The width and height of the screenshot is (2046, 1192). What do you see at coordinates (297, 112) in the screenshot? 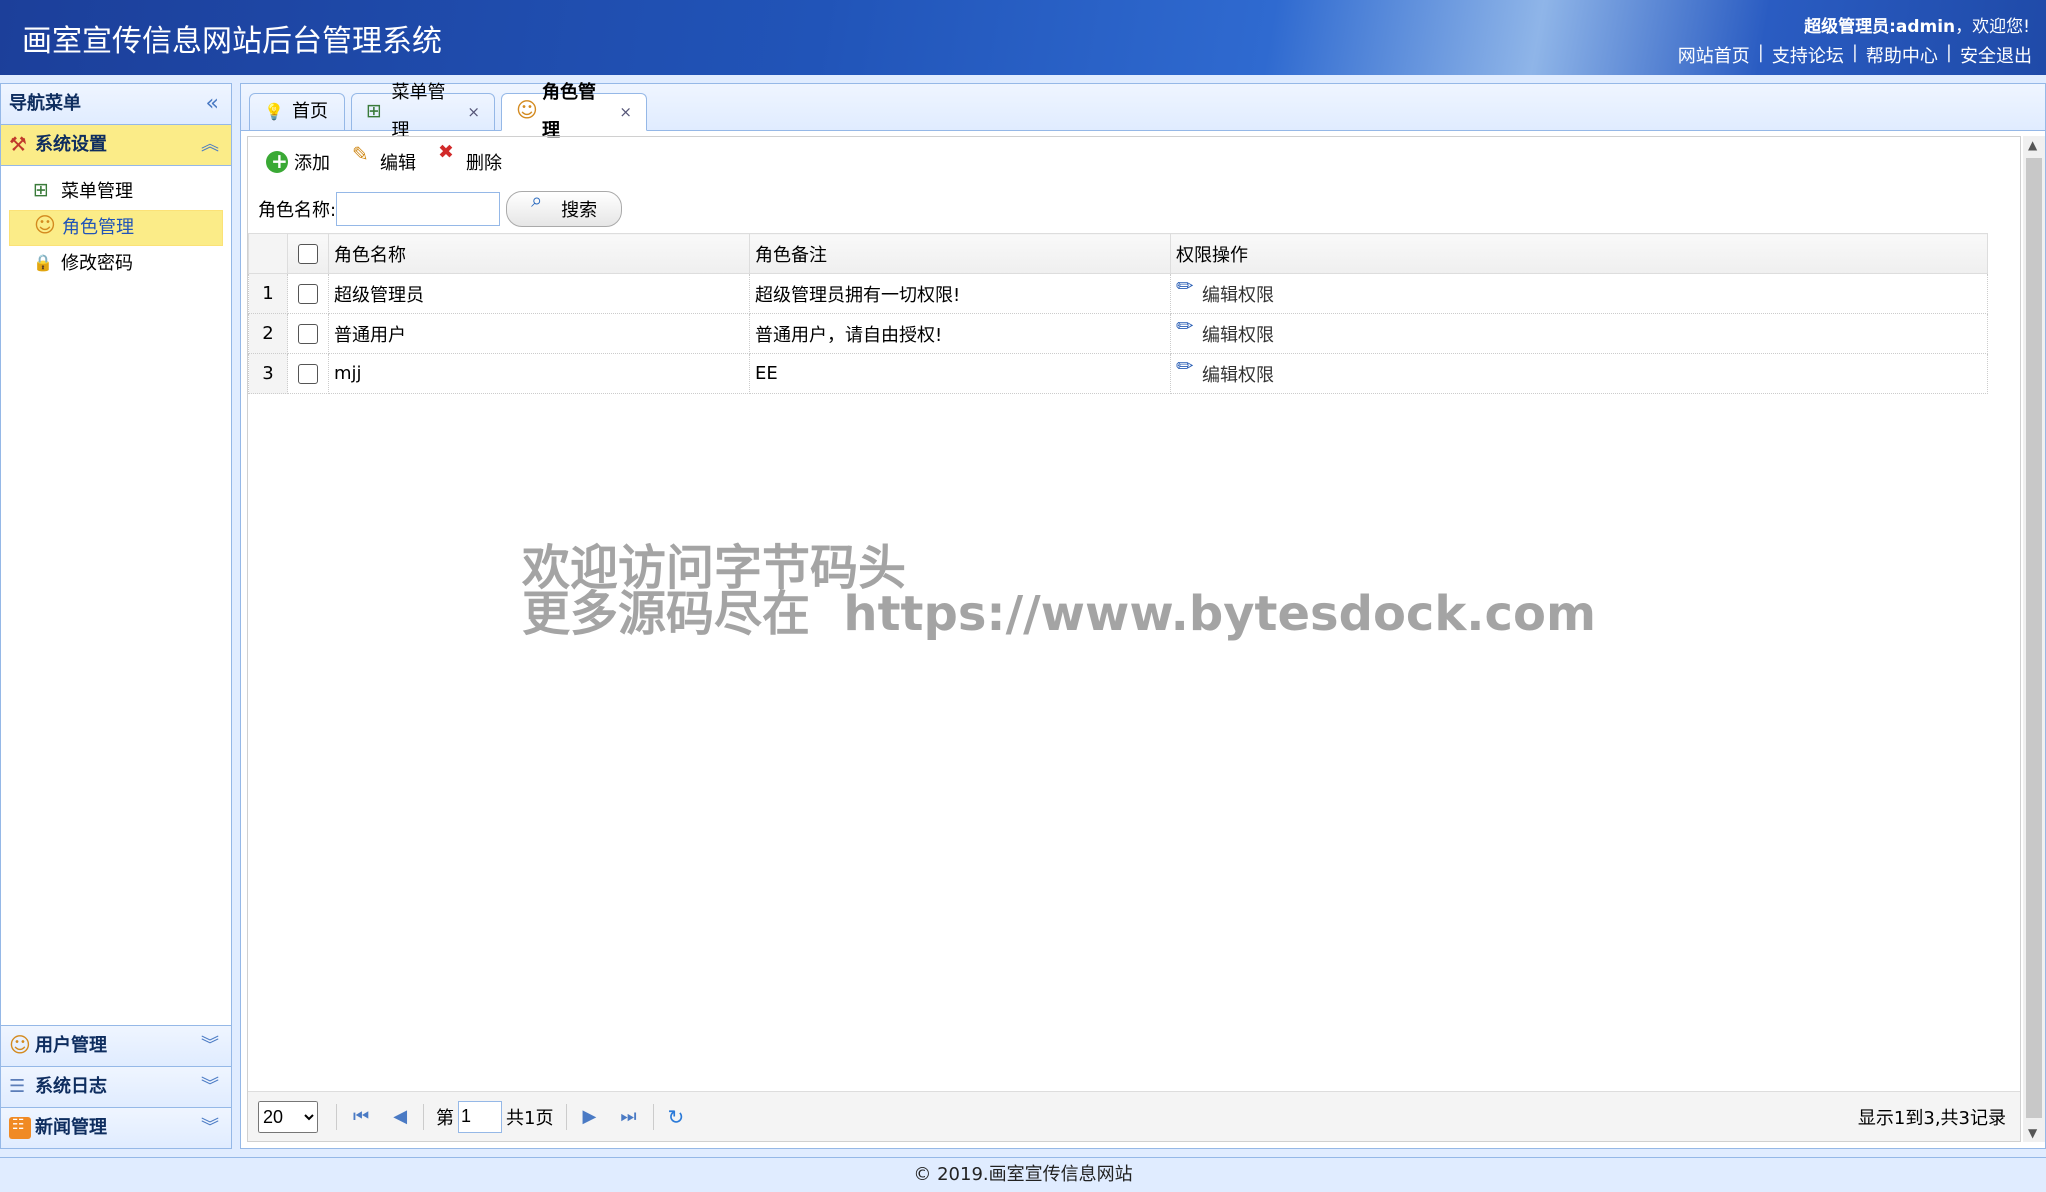
I see `tab-home: 首页` at bounding box center [297, 112].